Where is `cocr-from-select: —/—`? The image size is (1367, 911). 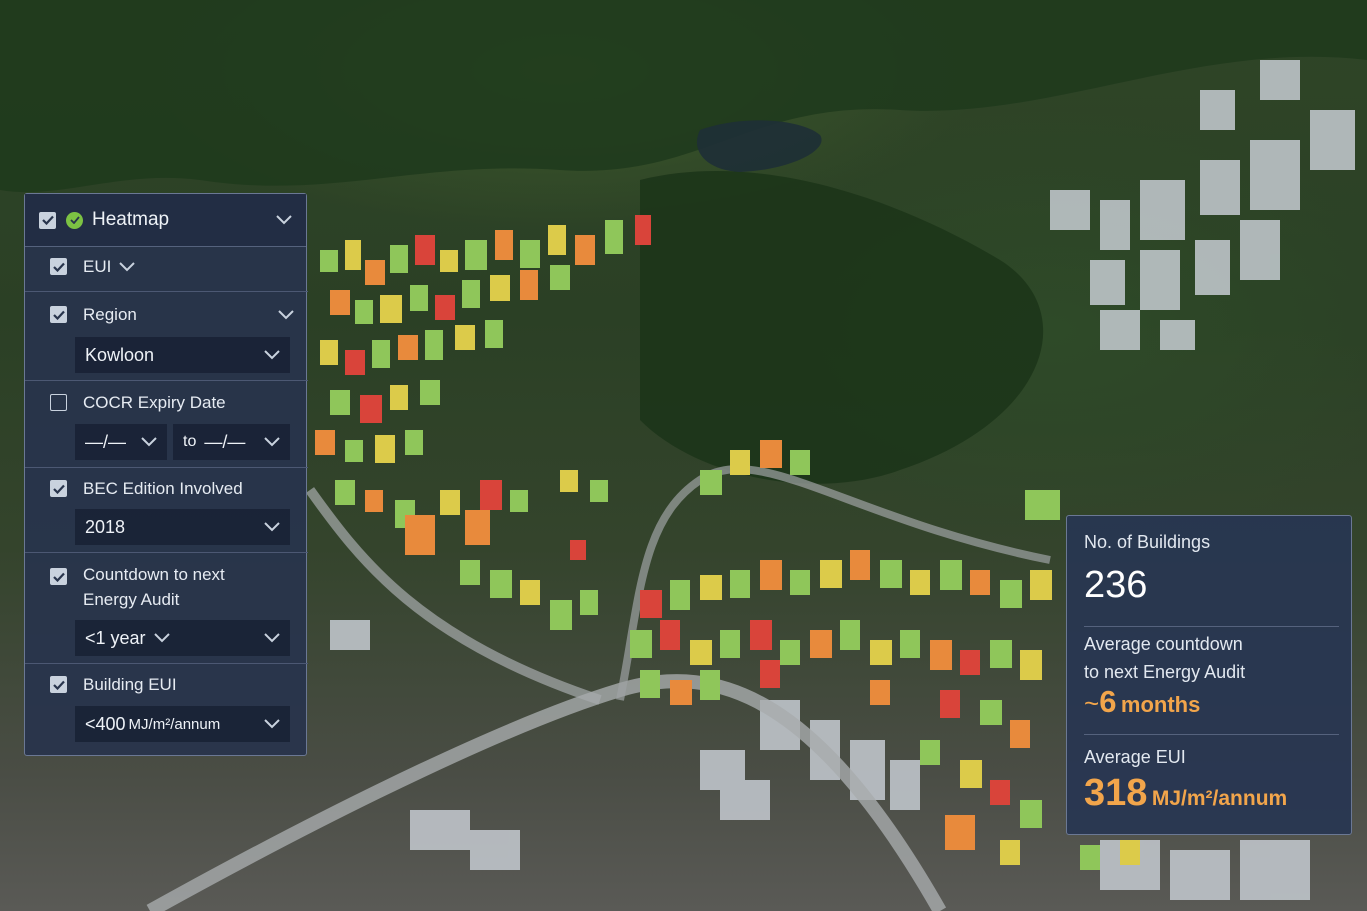 cocr-from-select: —/— is located at coordinates (121, 442).